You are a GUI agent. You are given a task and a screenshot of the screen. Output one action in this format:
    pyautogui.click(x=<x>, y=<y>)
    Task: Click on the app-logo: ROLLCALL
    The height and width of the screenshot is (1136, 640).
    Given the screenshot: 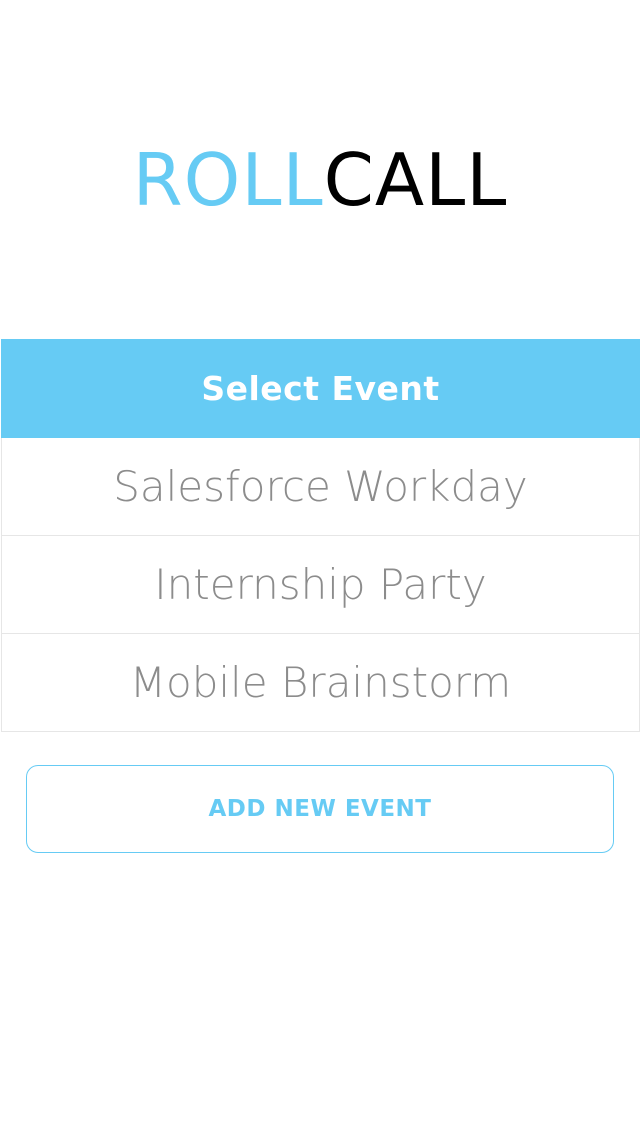 What is the action you would take?
    pyautogui.click(x=320, y=180)
    